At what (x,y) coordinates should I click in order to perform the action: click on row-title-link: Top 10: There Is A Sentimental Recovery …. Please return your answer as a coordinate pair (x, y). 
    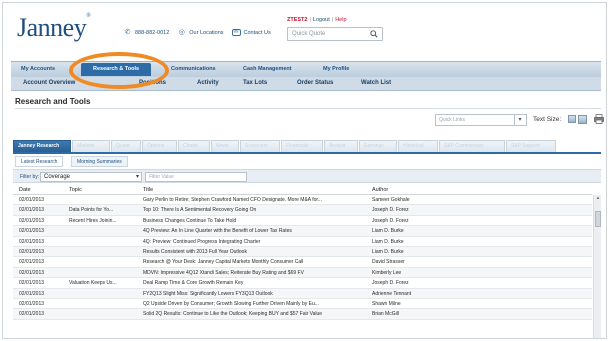
    Looking at the image, I should click on (256, 210).